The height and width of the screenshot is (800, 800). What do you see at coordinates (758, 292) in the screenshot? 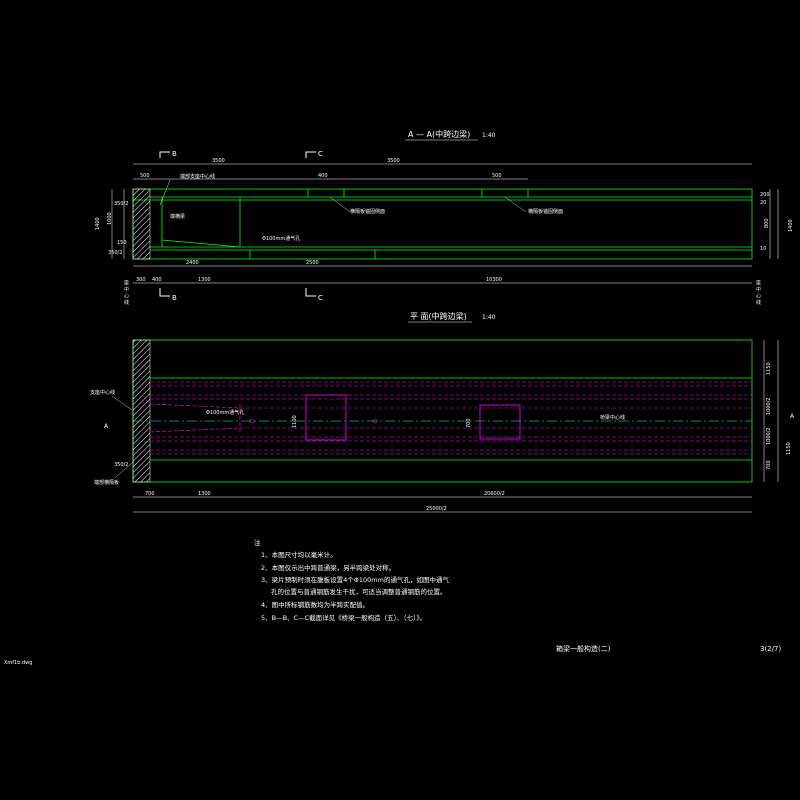
I see `side-text-right: 梁 中 心 线` at bounding box center [758, 292].